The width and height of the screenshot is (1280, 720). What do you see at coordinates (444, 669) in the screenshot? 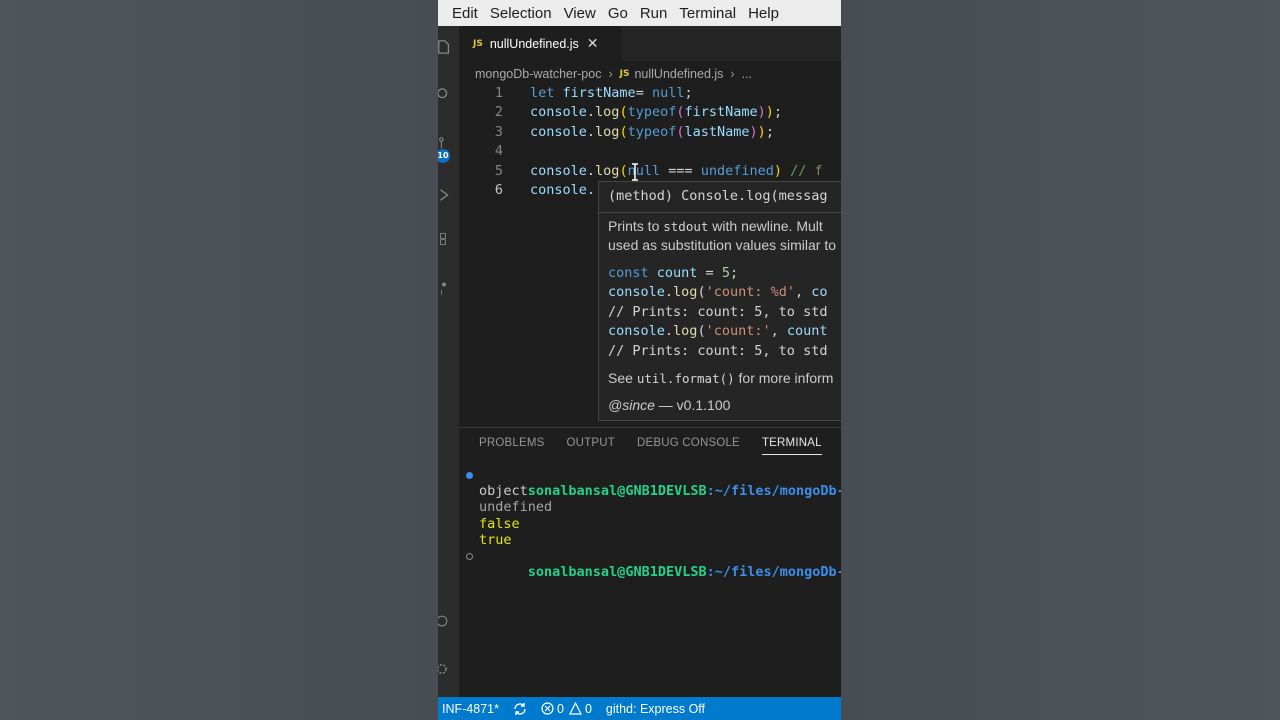
I see `settings-gear-icon` at bounding box center [444, 669].